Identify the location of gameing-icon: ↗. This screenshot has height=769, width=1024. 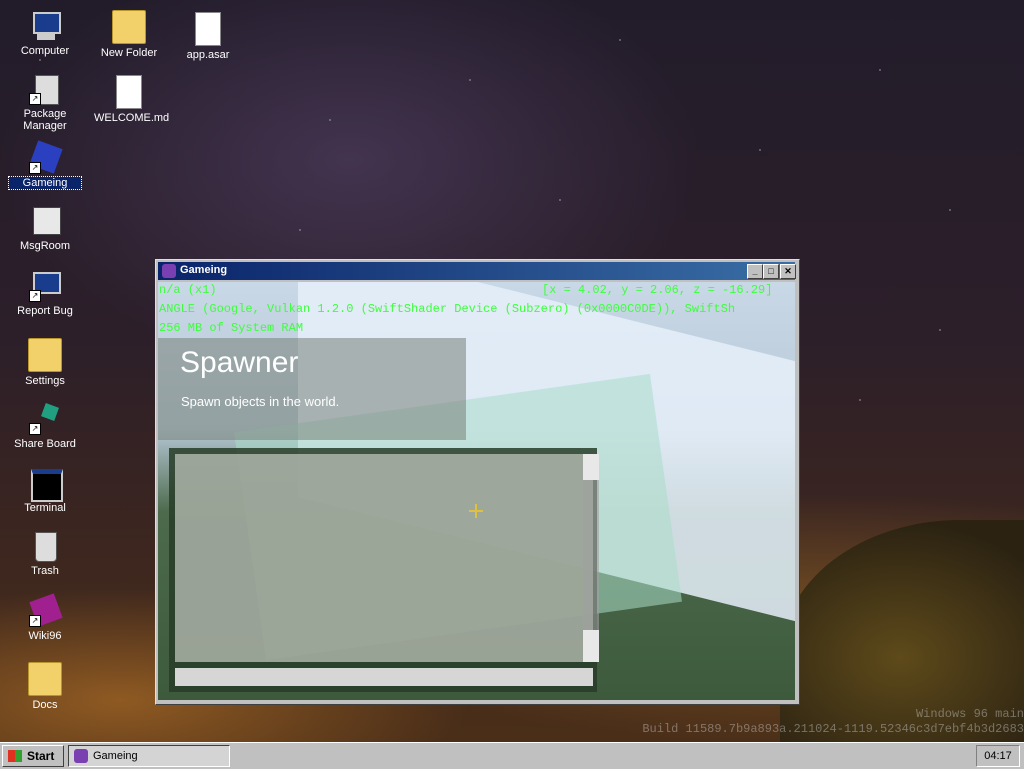
(46, 157).